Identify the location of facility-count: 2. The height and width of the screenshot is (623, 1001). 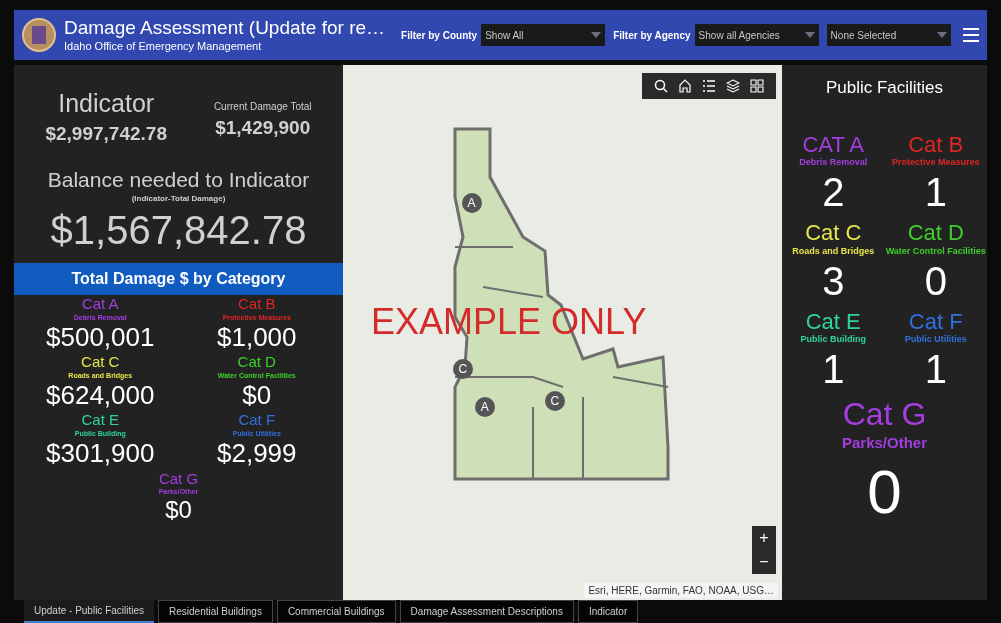
(833, 192).